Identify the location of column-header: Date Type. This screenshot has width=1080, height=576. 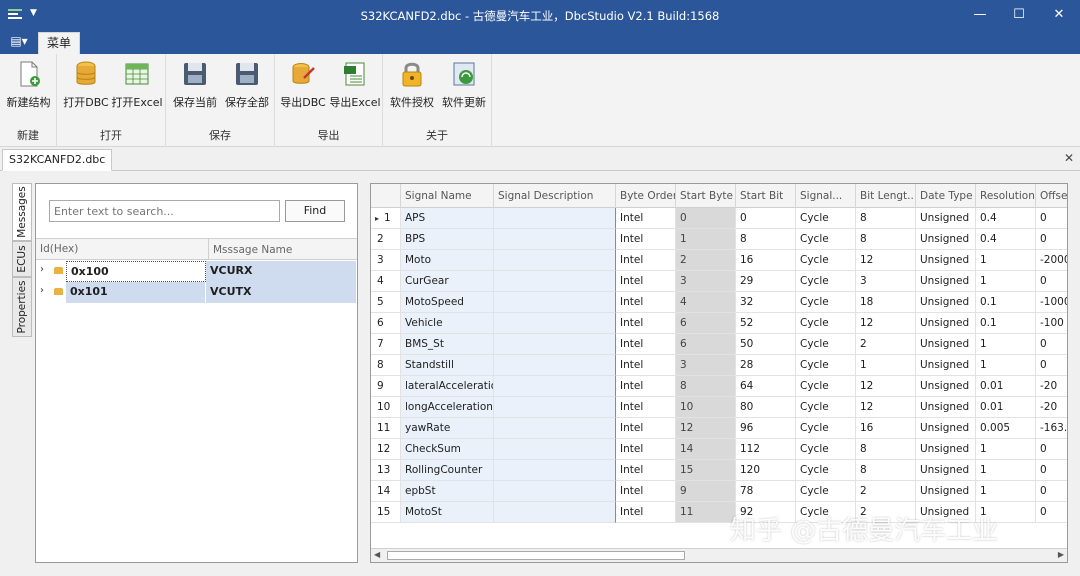
(946, 196).